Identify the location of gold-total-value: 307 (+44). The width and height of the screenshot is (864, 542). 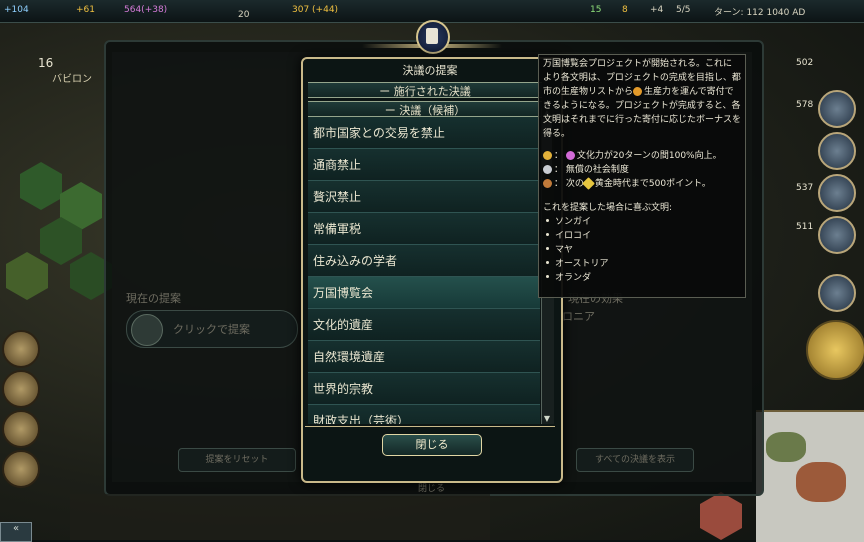
(315, 10).